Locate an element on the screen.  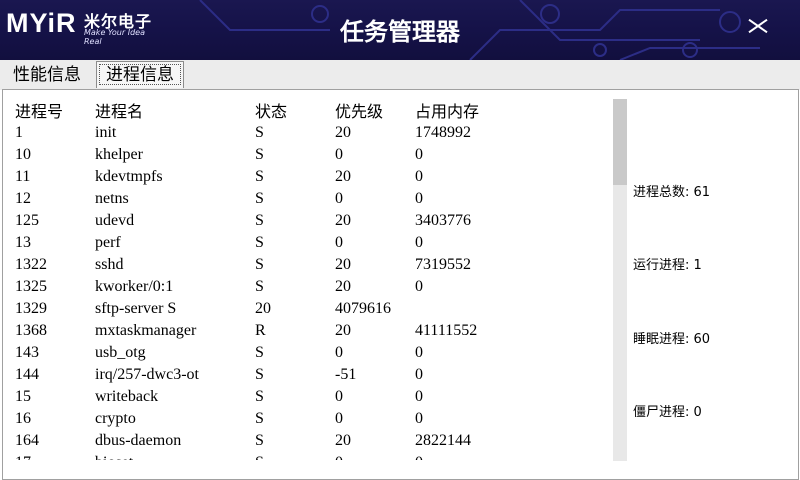
cell-pid: 13 is located at coordinates (23, 242).